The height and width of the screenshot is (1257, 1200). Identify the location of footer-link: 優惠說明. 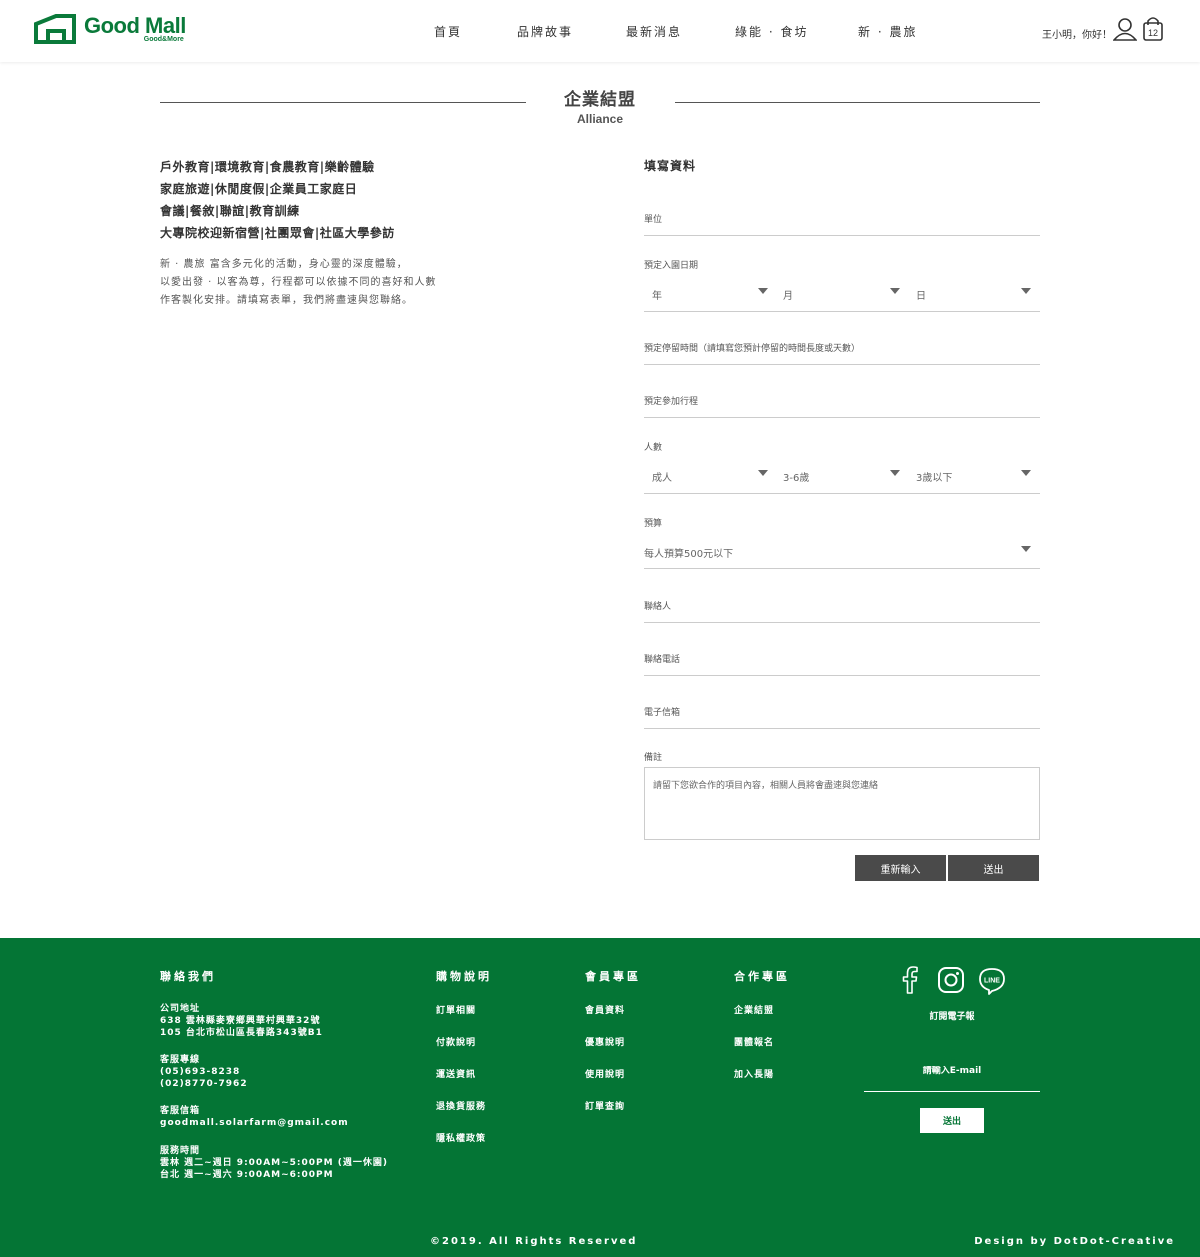
(605, 1041).